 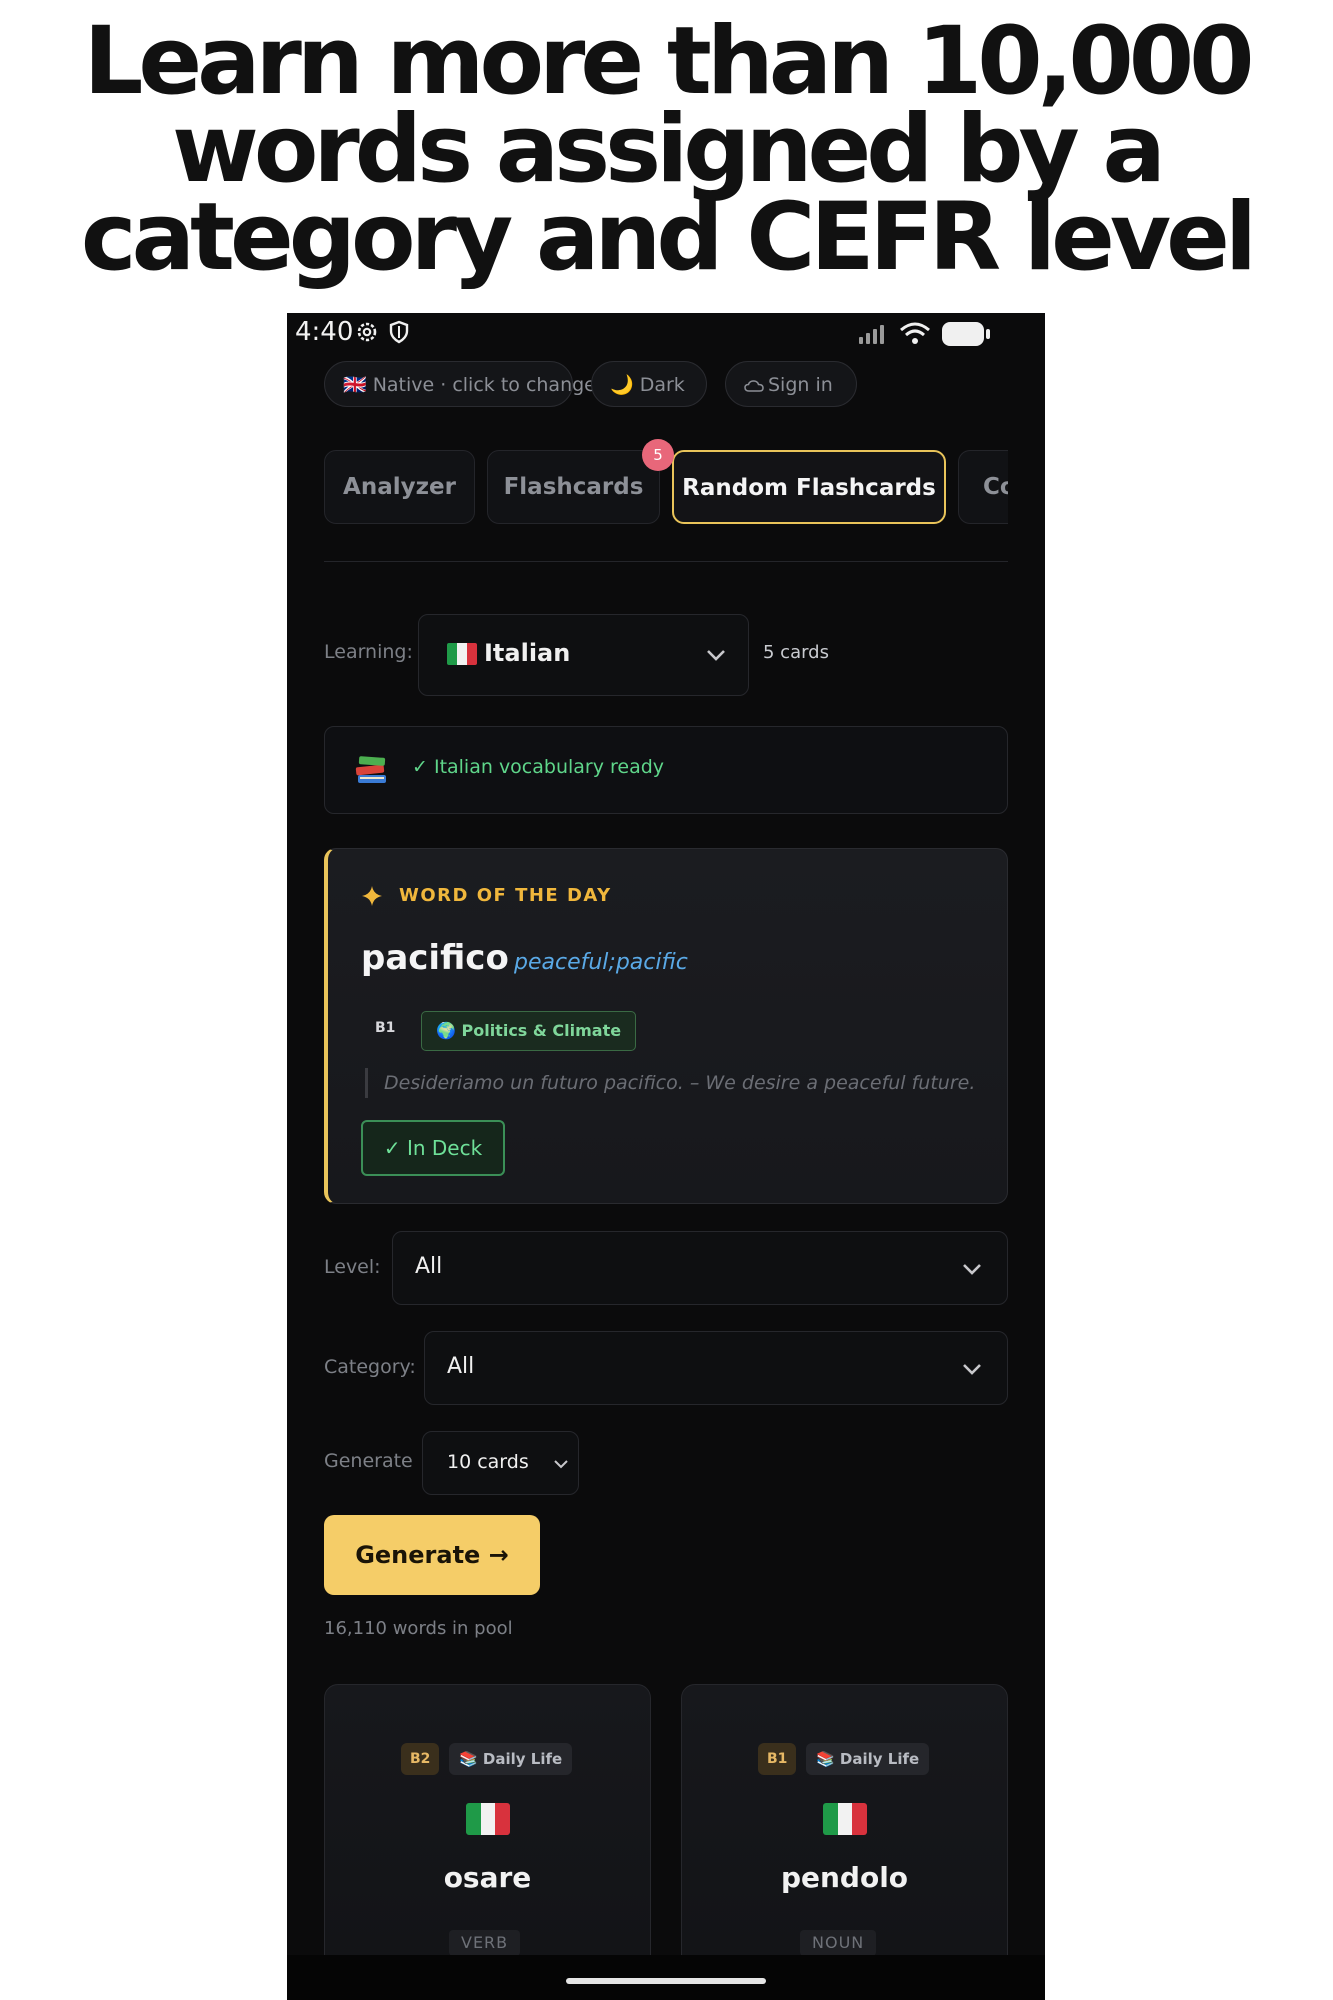 What do you see at coordinates (666, 561) in the screenshot?
I see `tabs-divider` at bounding box center [666, 561].